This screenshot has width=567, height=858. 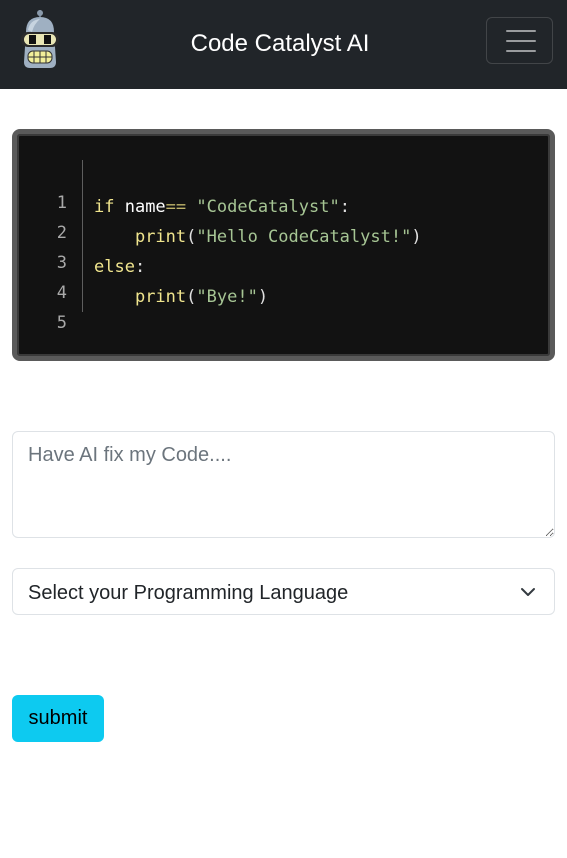 I want to click on line-number: 1, so click(x=61, y=203).